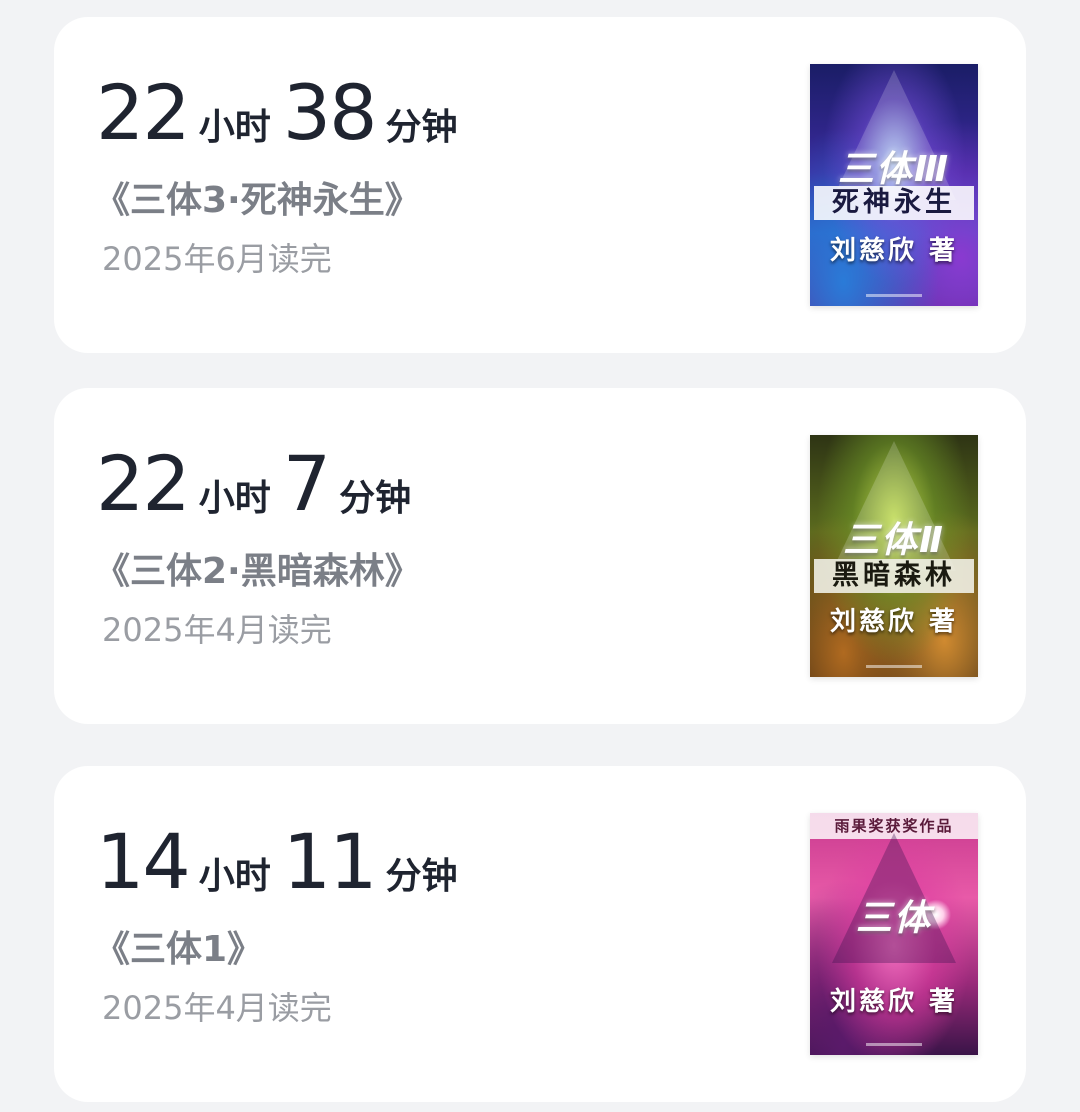 Image resolution: width=1080 pixels, height=1112 pixels. What do you see at coordinates (894, 576) in the screenshot?
I see `cover-subtitle: 黑暗森林` at bounding box center [894, 576].